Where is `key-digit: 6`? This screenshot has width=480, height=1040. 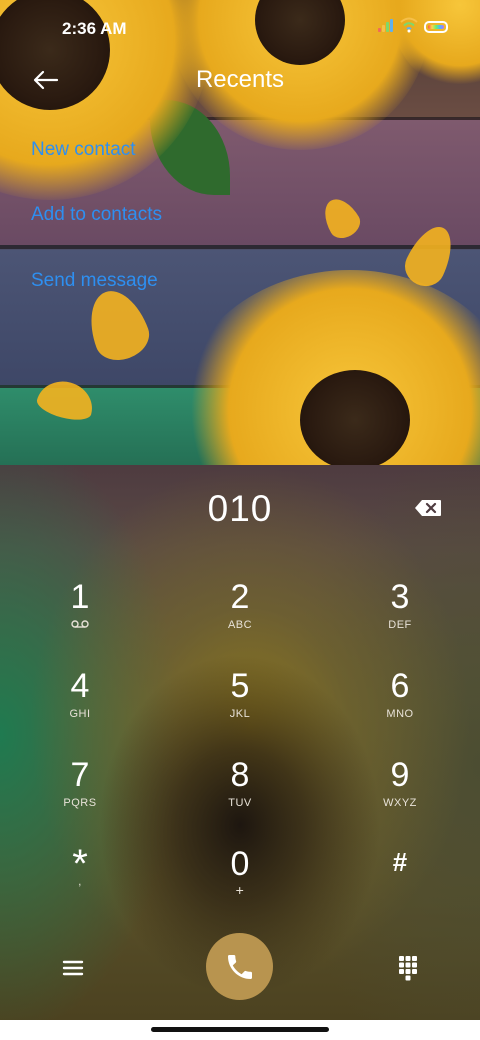
key-digit: 6 is located at coordinates (400, 686).